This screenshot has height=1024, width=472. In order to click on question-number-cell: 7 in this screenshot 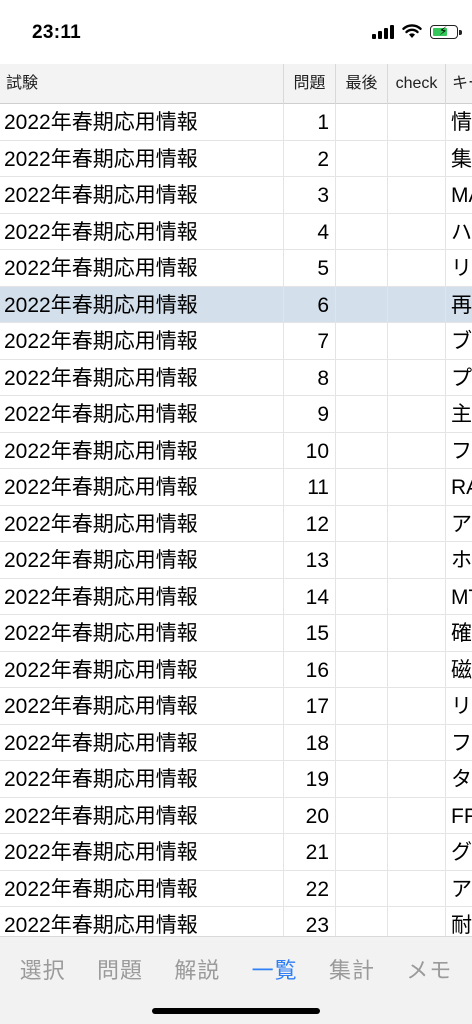, I will do `click(310, 341)`.